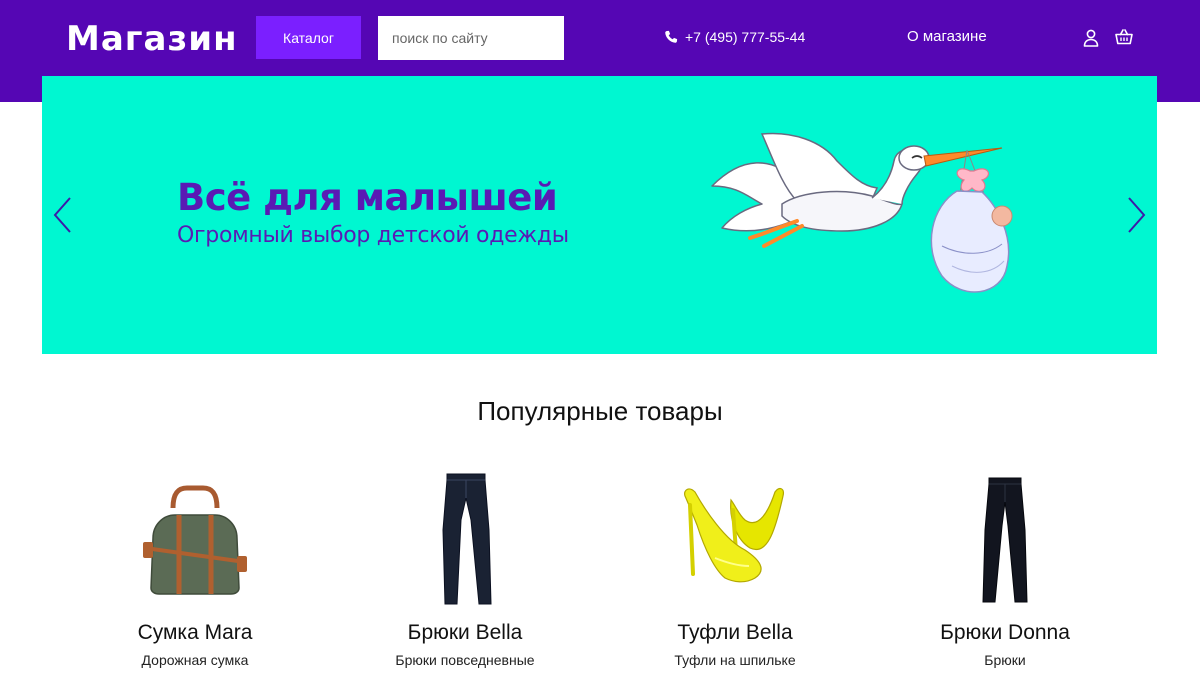  Describe the element at coordinates (195, 632) in the screenshot. I see `product-name: Сумка Mara` at that location.